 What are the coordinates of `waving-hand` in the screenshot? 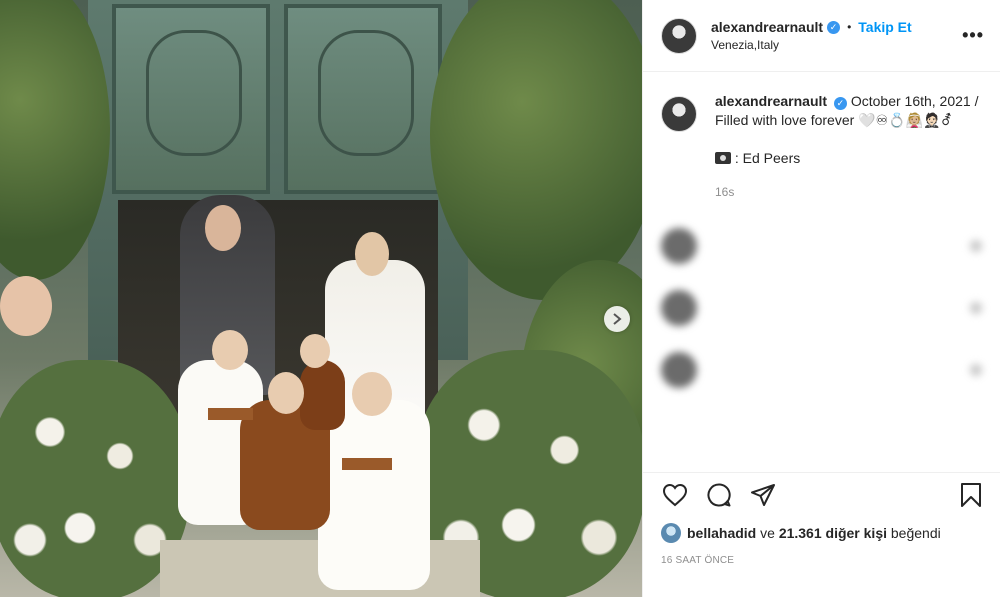 It's located at (26, 306).